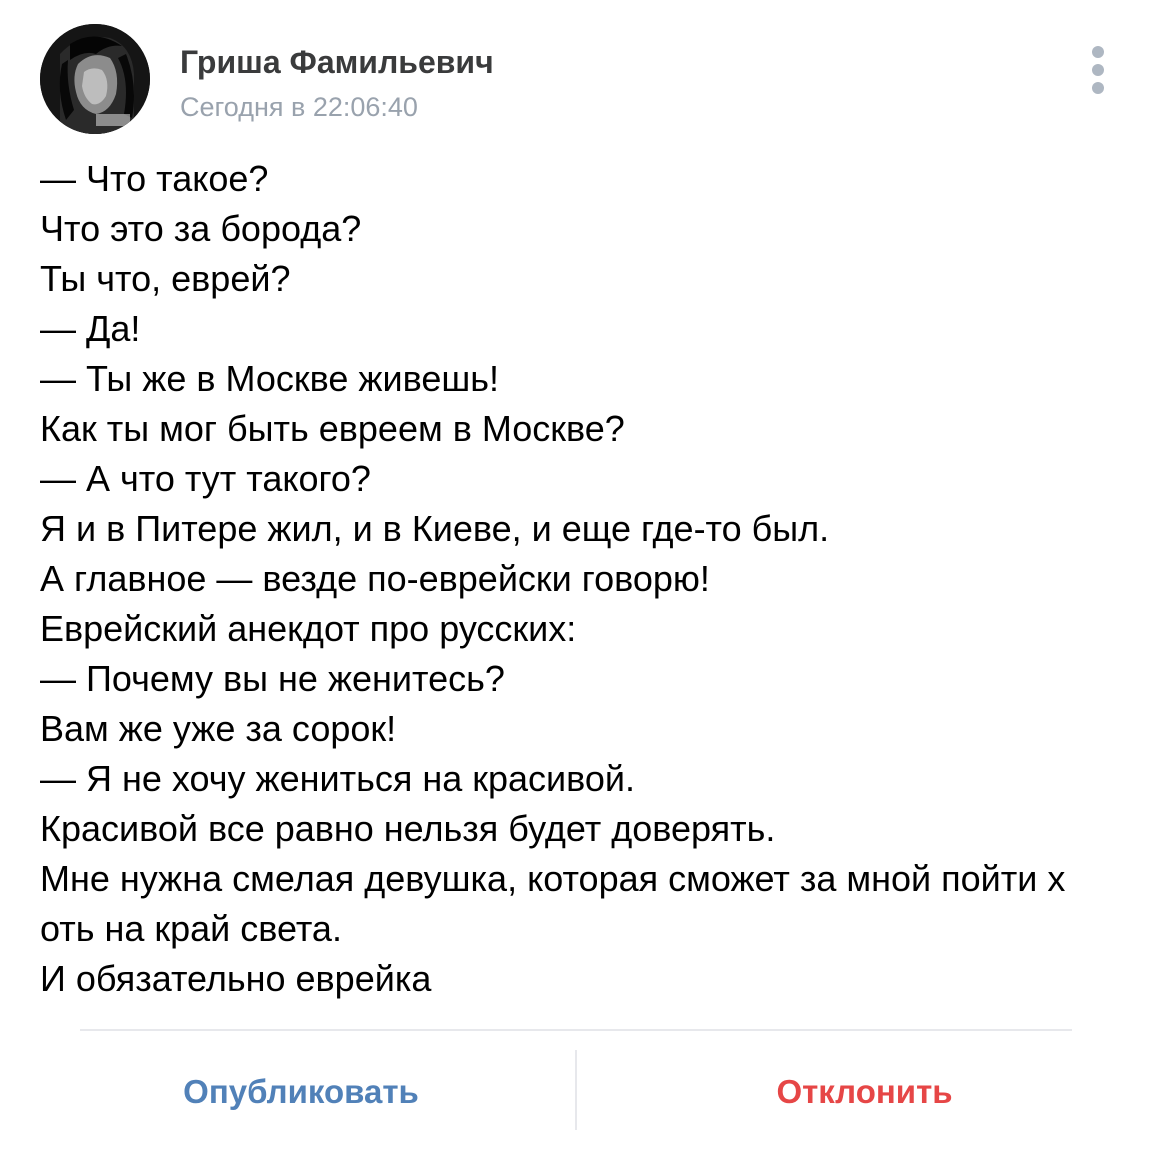  I want to click on actions-divider, so click(576, 1030).